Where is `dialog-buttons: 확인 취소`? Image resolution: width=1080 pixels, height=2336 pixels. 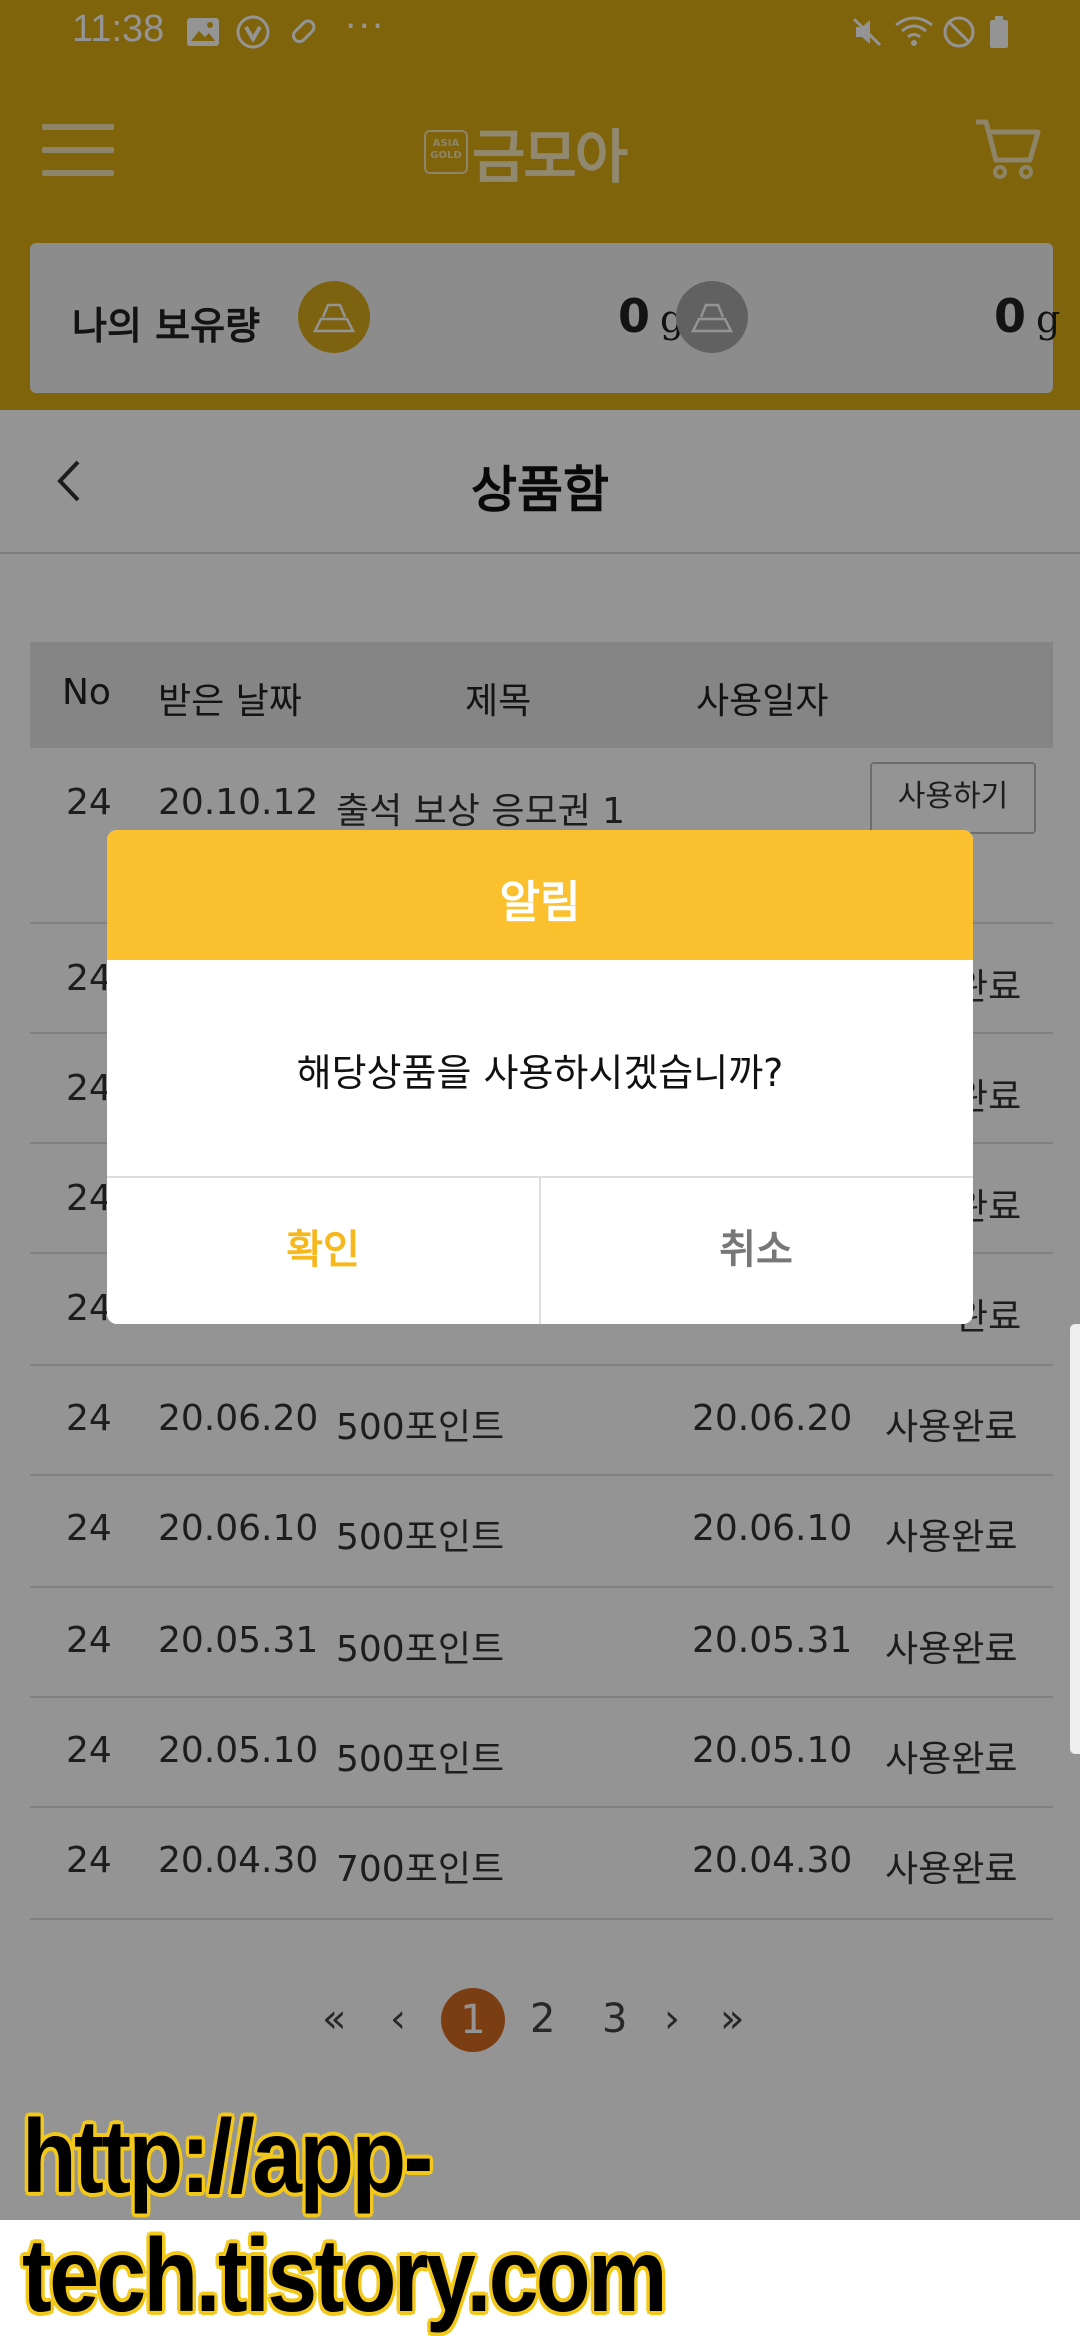
dialog-buttons: 확인 취소 is located at coordinates (540, 1250).